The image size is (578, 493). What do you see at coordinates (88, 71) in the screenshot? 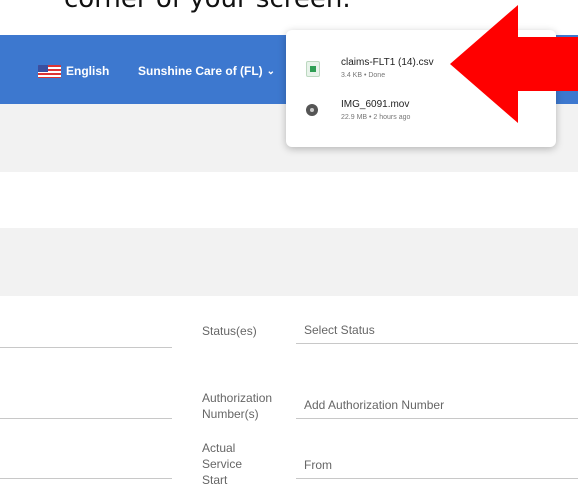
I see `language-label: English` at bounding box center [88, 71].